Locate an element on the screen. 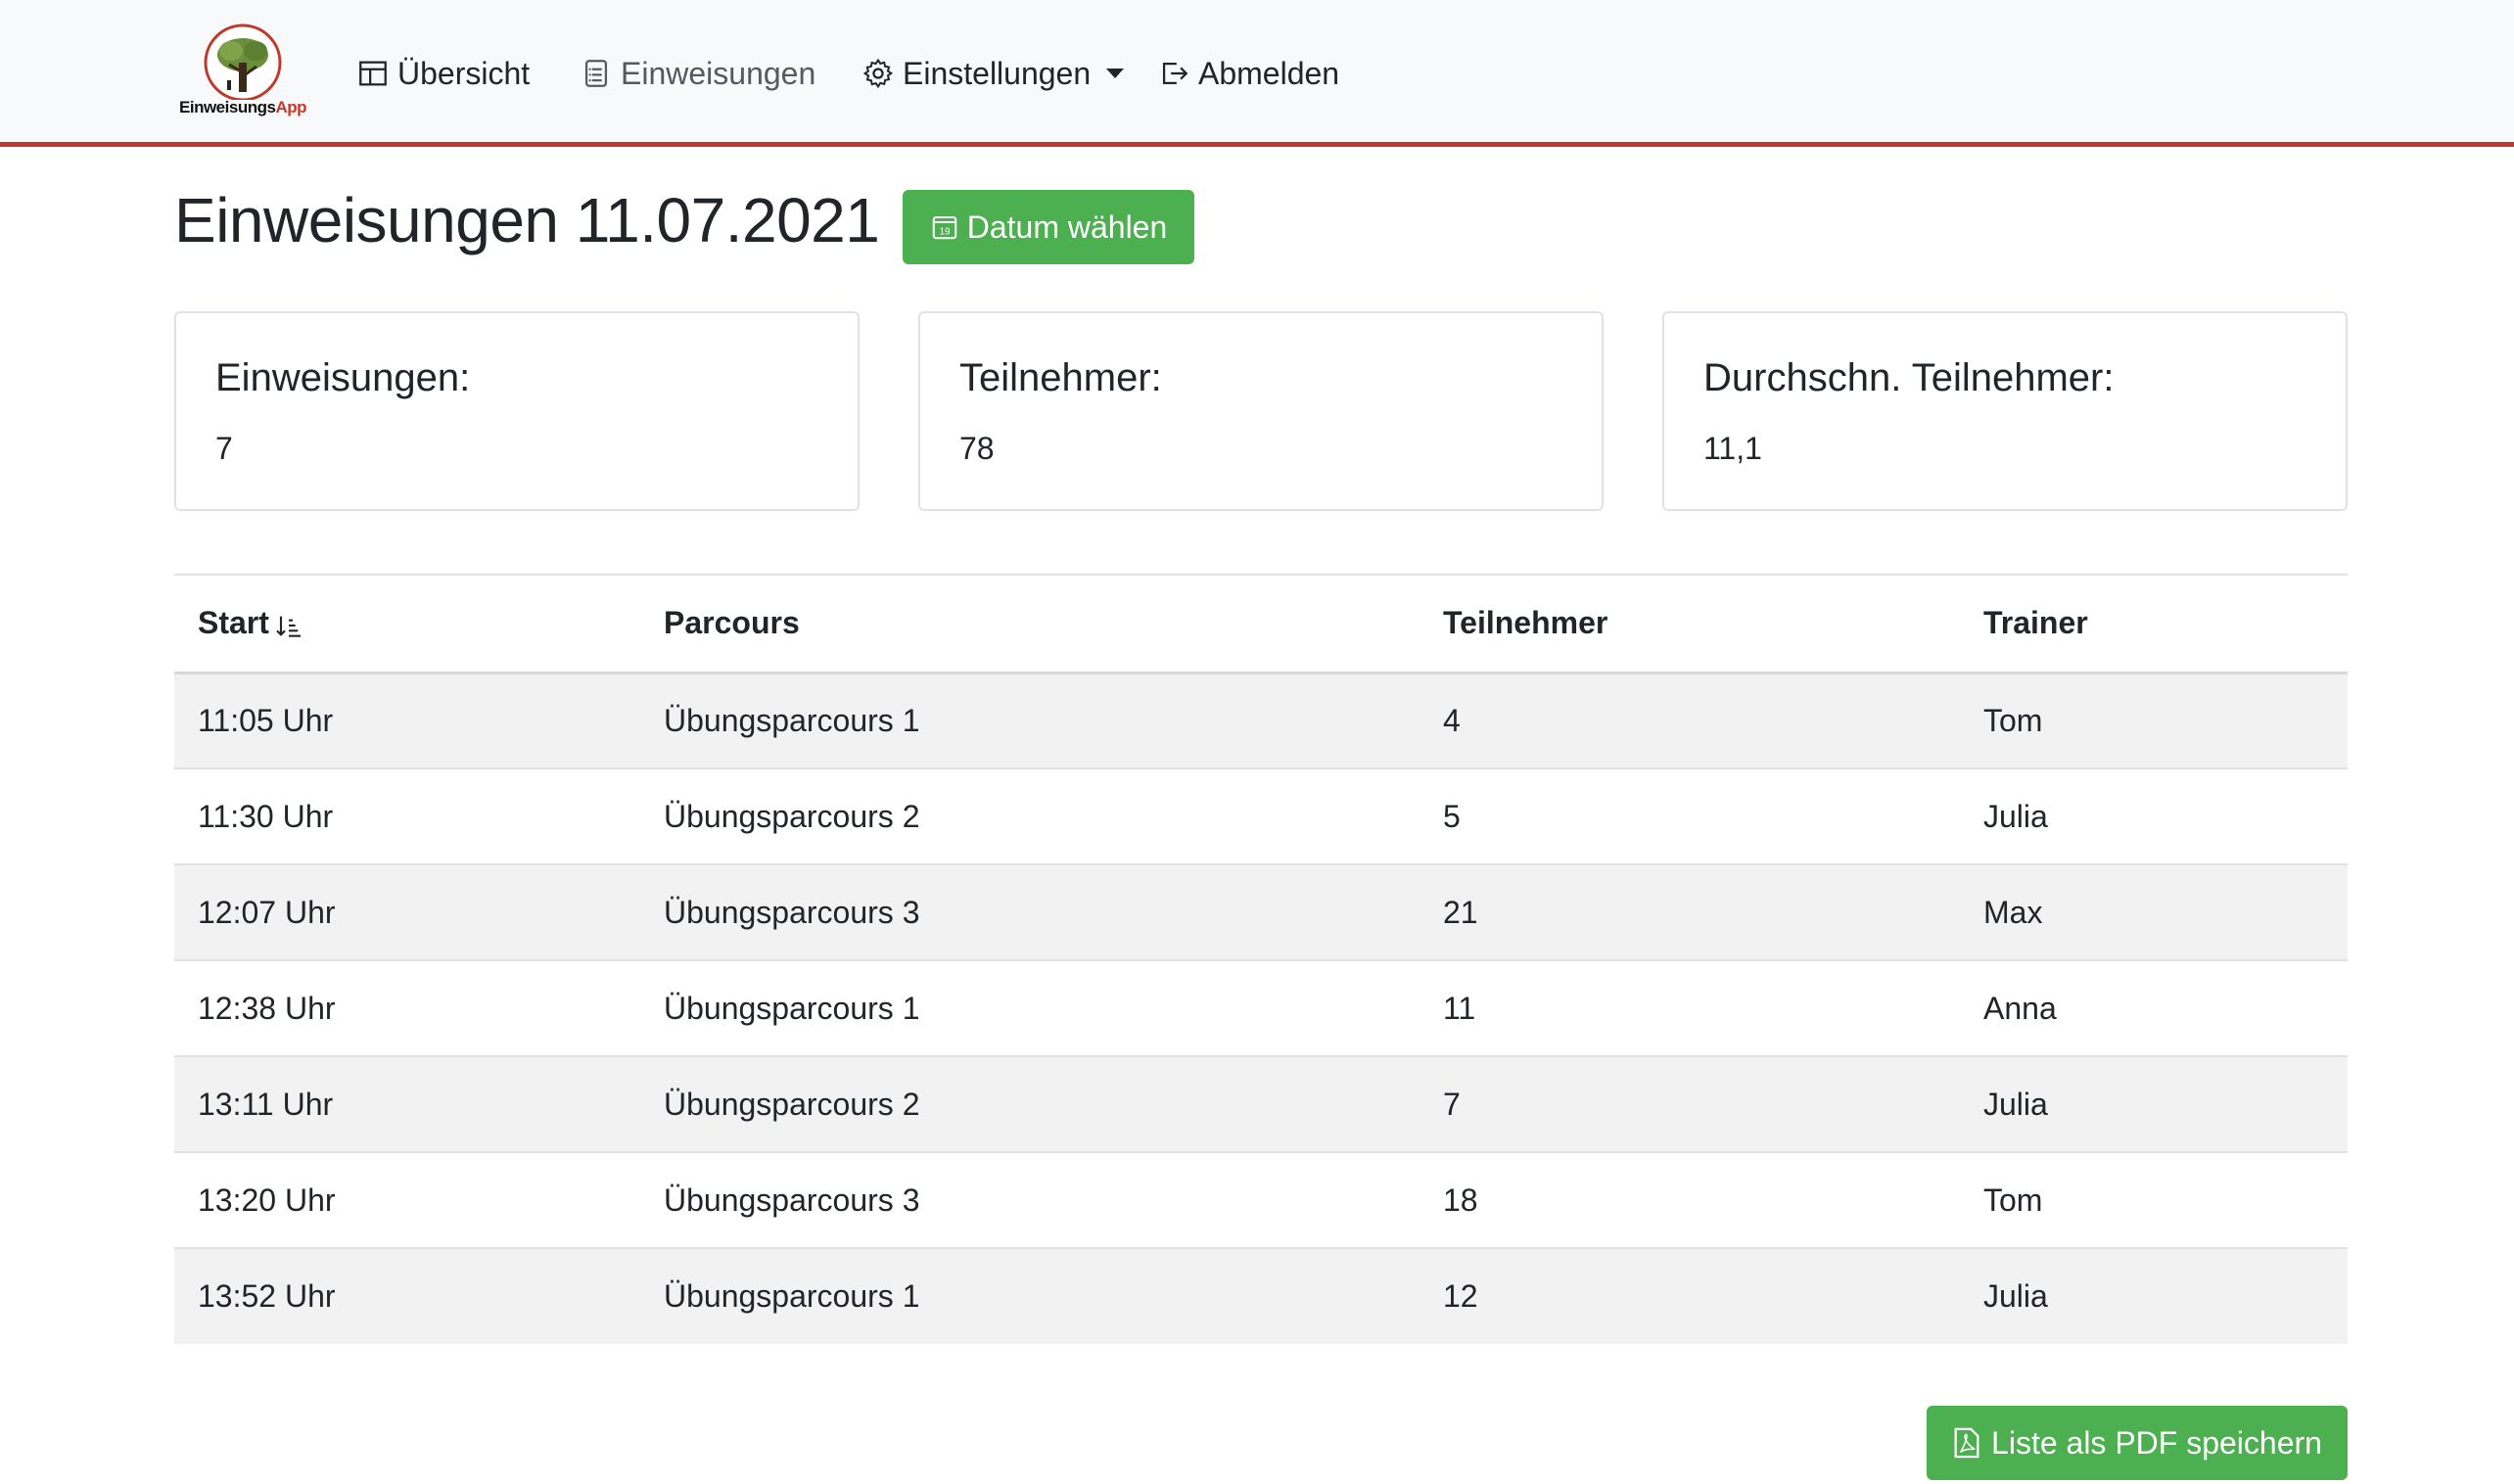 Image resolution: width=2514 pixels, height=1484 pixels. header-teilnehmer: Teilnehmer is located at coordinates (1690, 623).